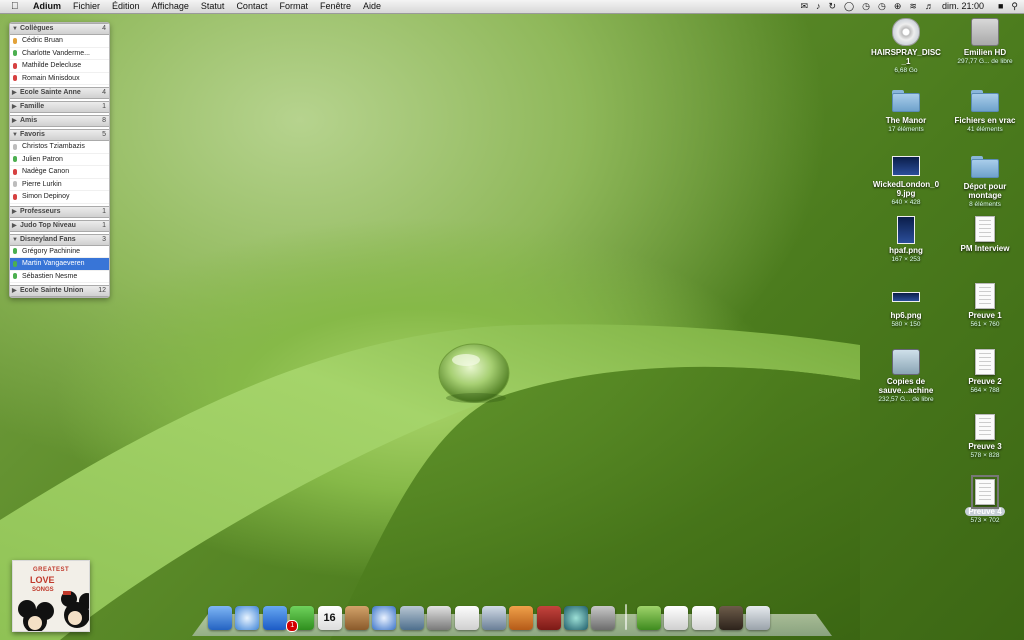 The height and width of the screenshot is (640, 1024). I want to click on system-preferences-icon, so click(603, 618).